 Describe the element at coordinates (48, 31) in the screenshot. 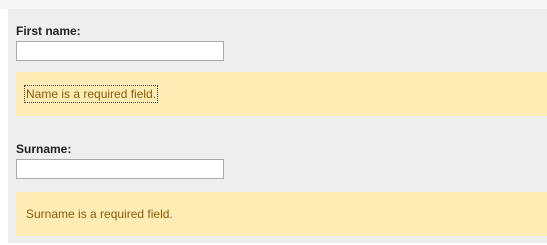

I see `first-name-label: First name:` at that location.